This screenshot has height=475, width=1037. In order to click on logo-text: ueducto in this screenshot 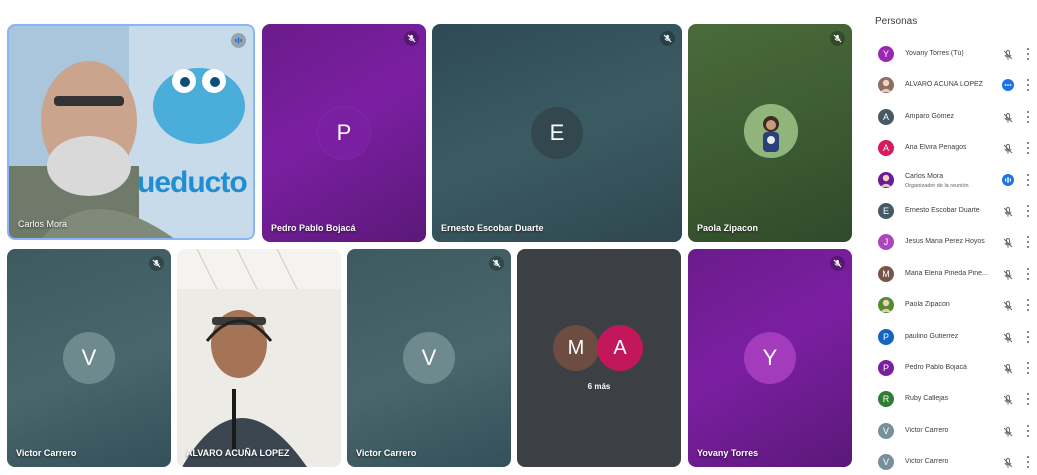, I will do `click(192, 182)`.